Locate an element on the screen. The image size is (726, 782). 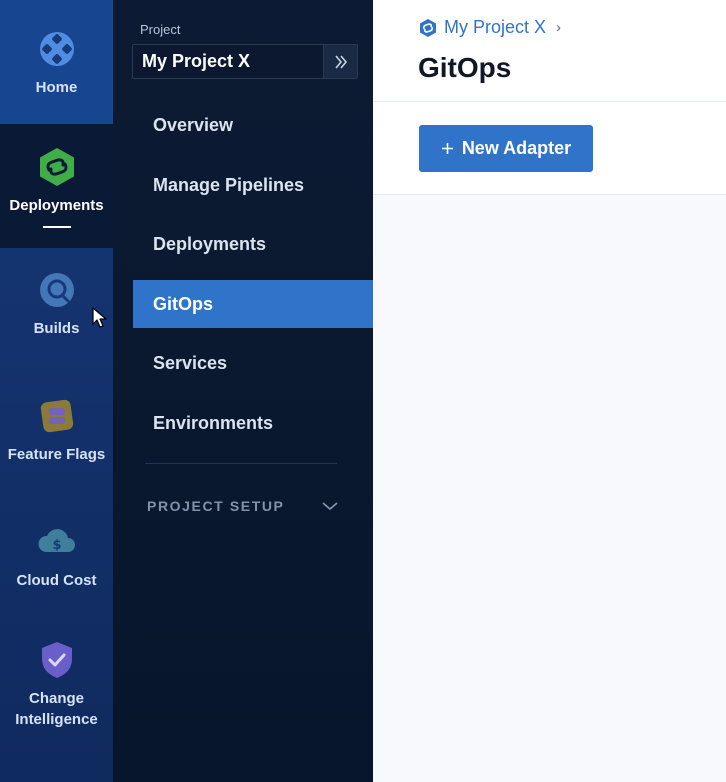
module-feature-flags: Feature Flags is located at coordinates (56, 429).